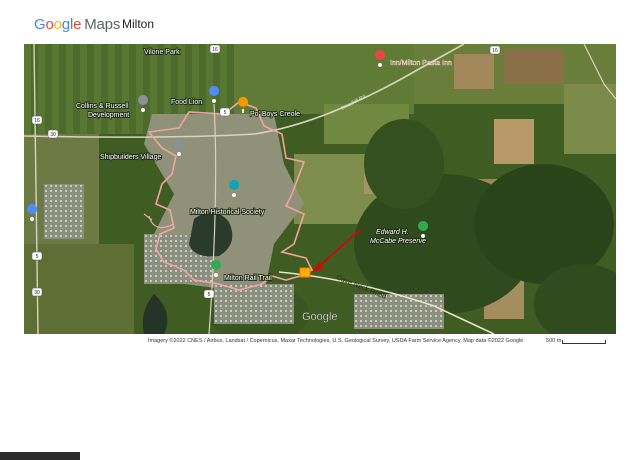 The image size is (640, 460). What do you see at coordinates (211, 234) in the screenshot?
I see `pond` at bounding box center [211, 234].